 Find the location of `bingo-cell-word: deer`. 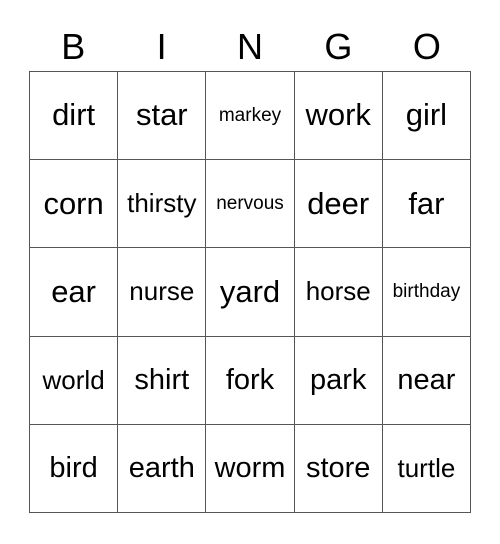

bingo-cell-word: deer is located at coordinates (338, 203).